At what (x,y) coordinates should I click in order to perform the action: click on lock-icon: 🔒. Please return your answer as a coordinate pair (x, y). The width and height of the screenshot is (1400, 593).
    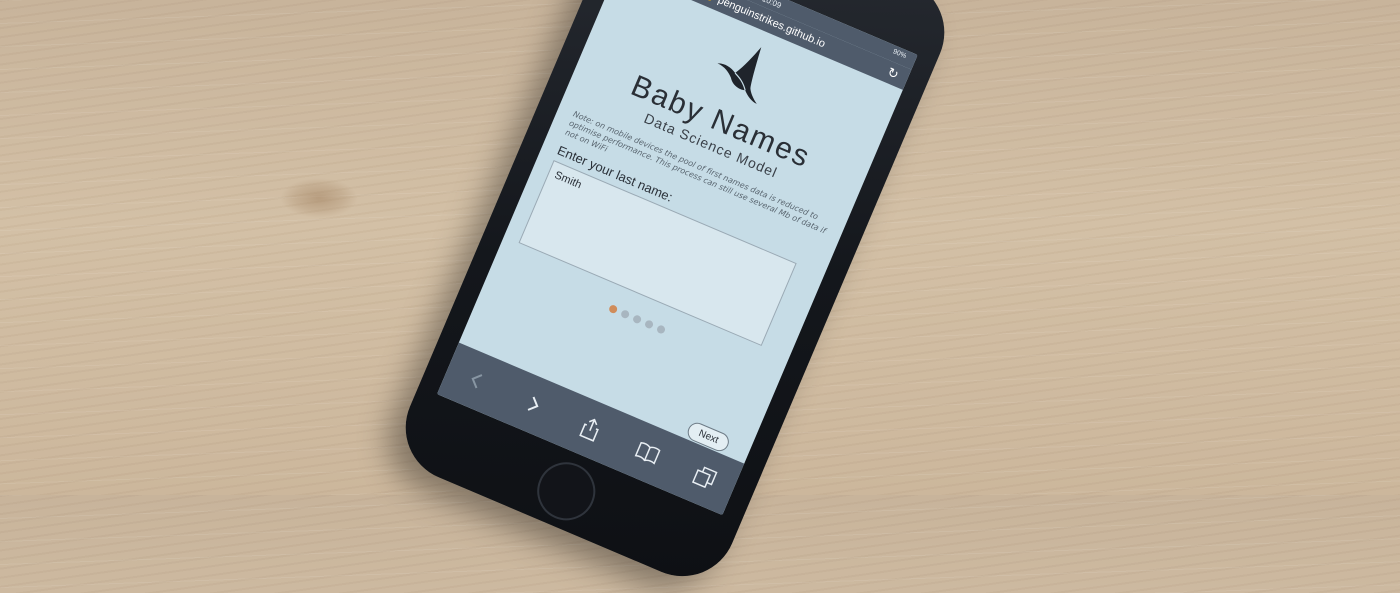
    Looking at the image, I should click on (709, 1).